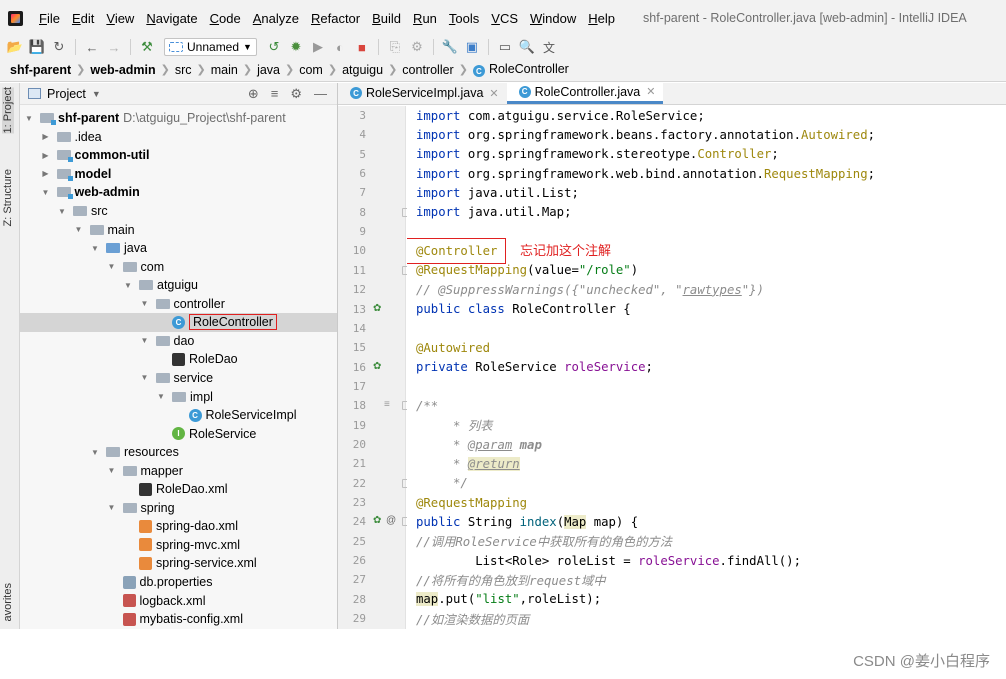 The width and height of the screenshot is (1006, 679). I want to click on tree-item: ▼ dao, so click(178, 341).